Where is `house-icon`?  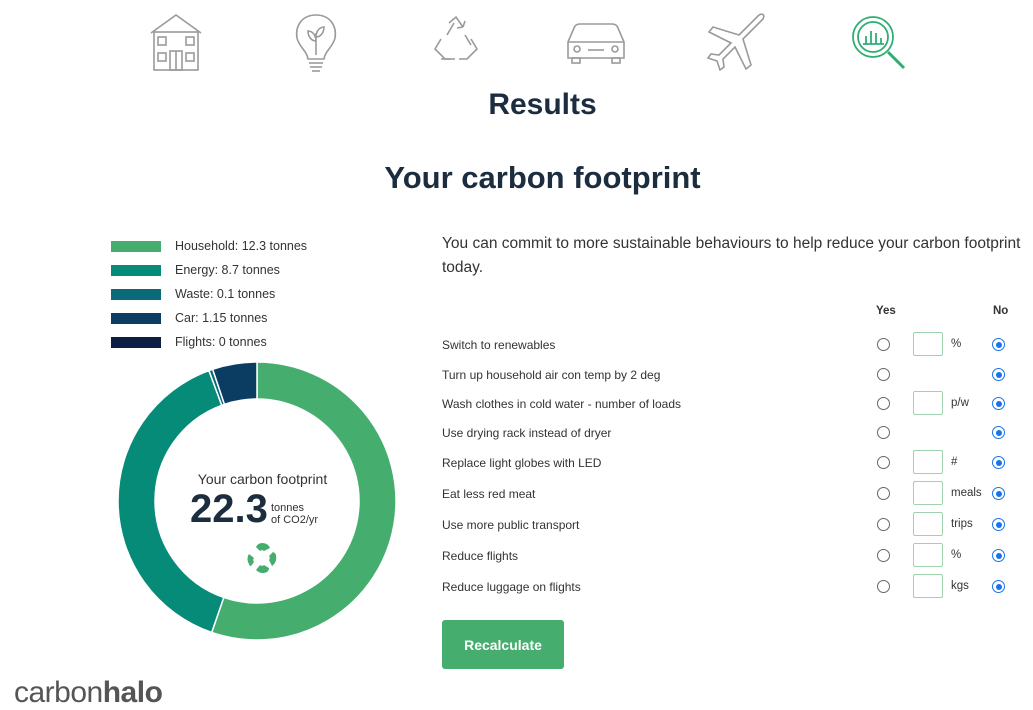 house-icon is located at coordinates (176, 42).